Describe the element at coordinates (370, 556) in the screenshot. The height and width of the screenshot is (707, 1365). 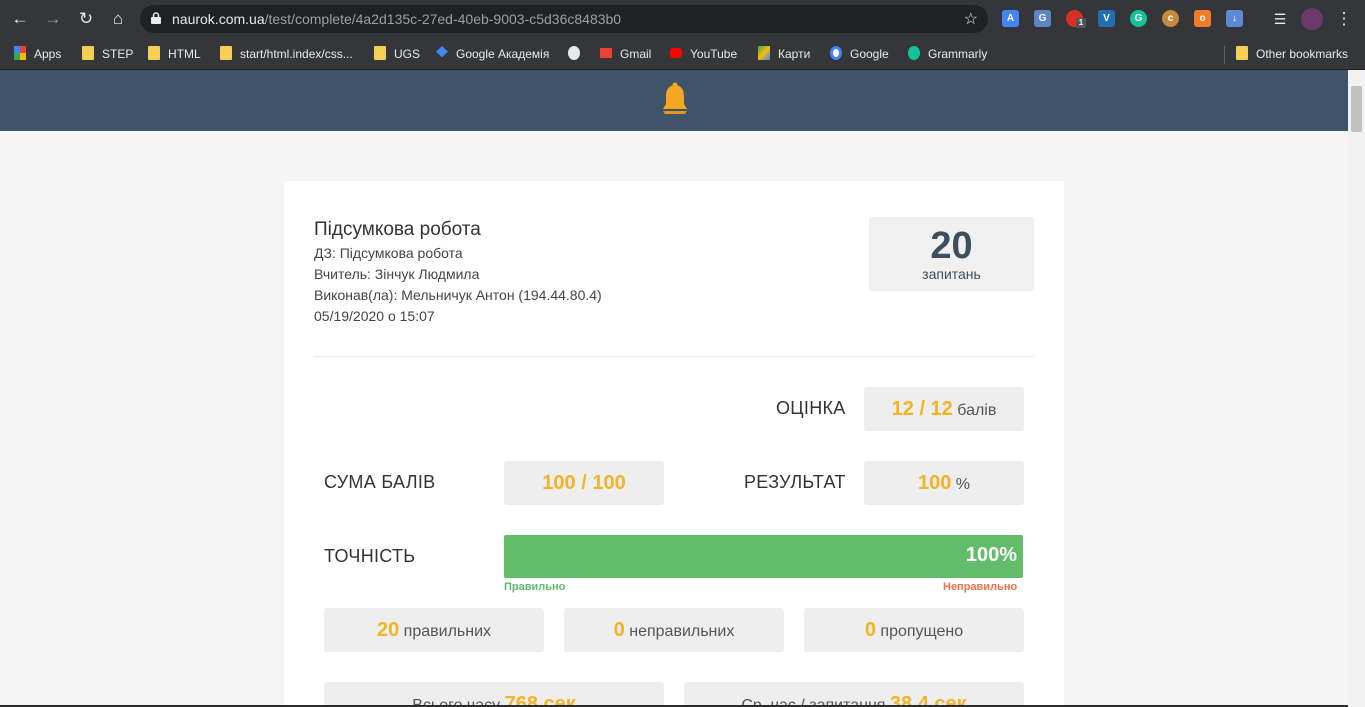
I see `accuracy-label: ТОЧНІСТЬ` at that location.